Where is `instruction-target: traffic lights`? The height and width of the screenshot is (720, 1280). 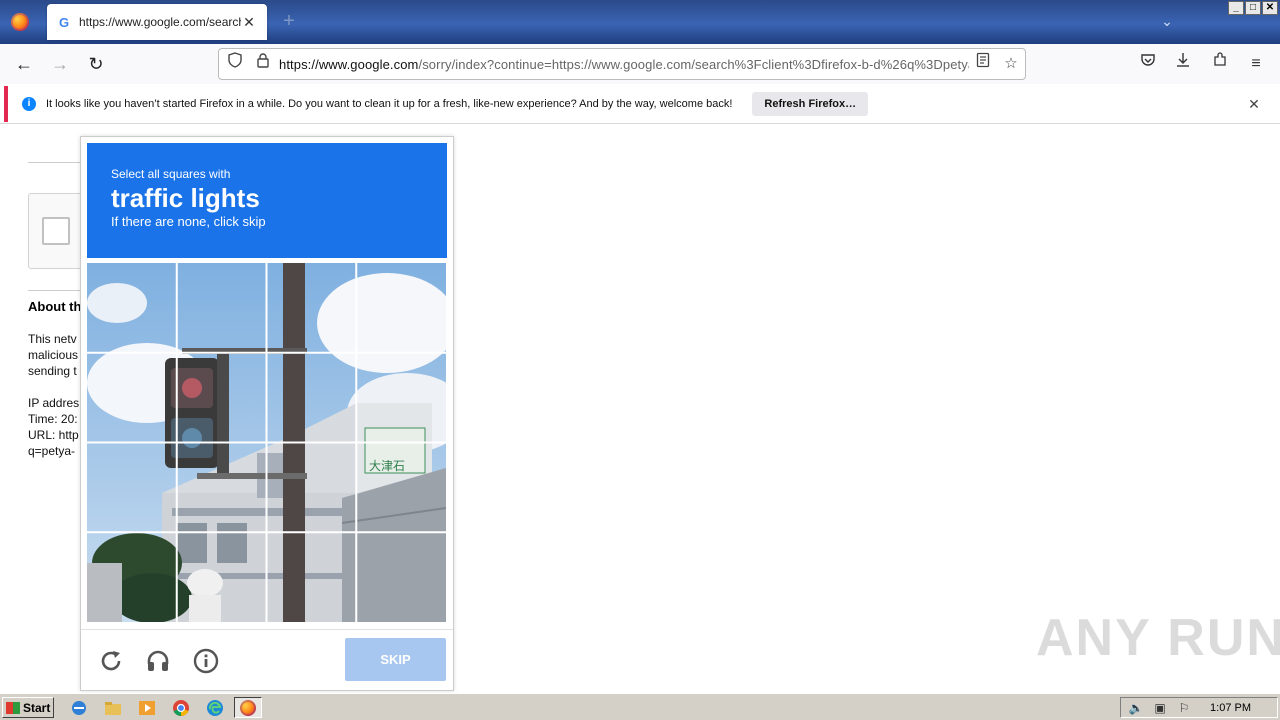 instruction-target: traffic lights is located at coordinates (185, 198).